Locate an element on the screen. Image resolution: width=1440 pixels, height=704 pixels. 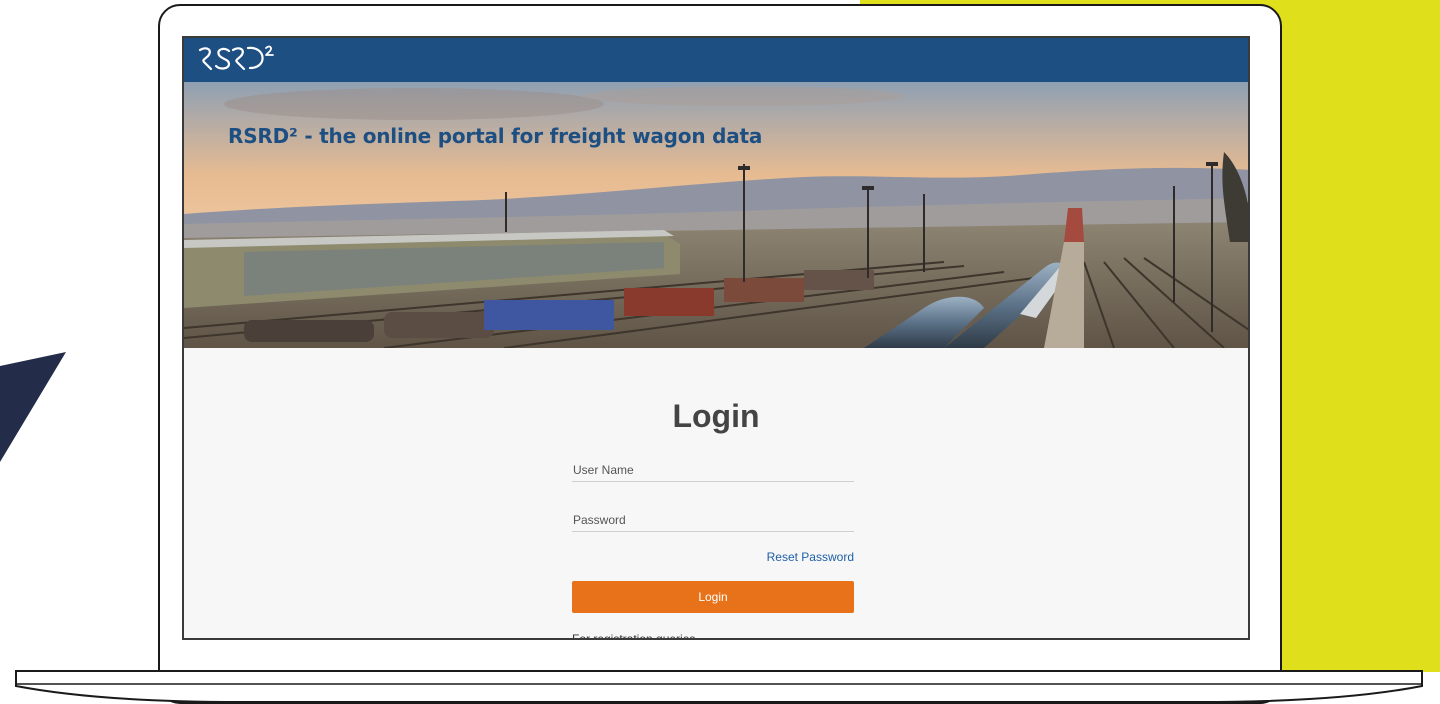
top-navigation-bar is located at coordinates (716, 60).